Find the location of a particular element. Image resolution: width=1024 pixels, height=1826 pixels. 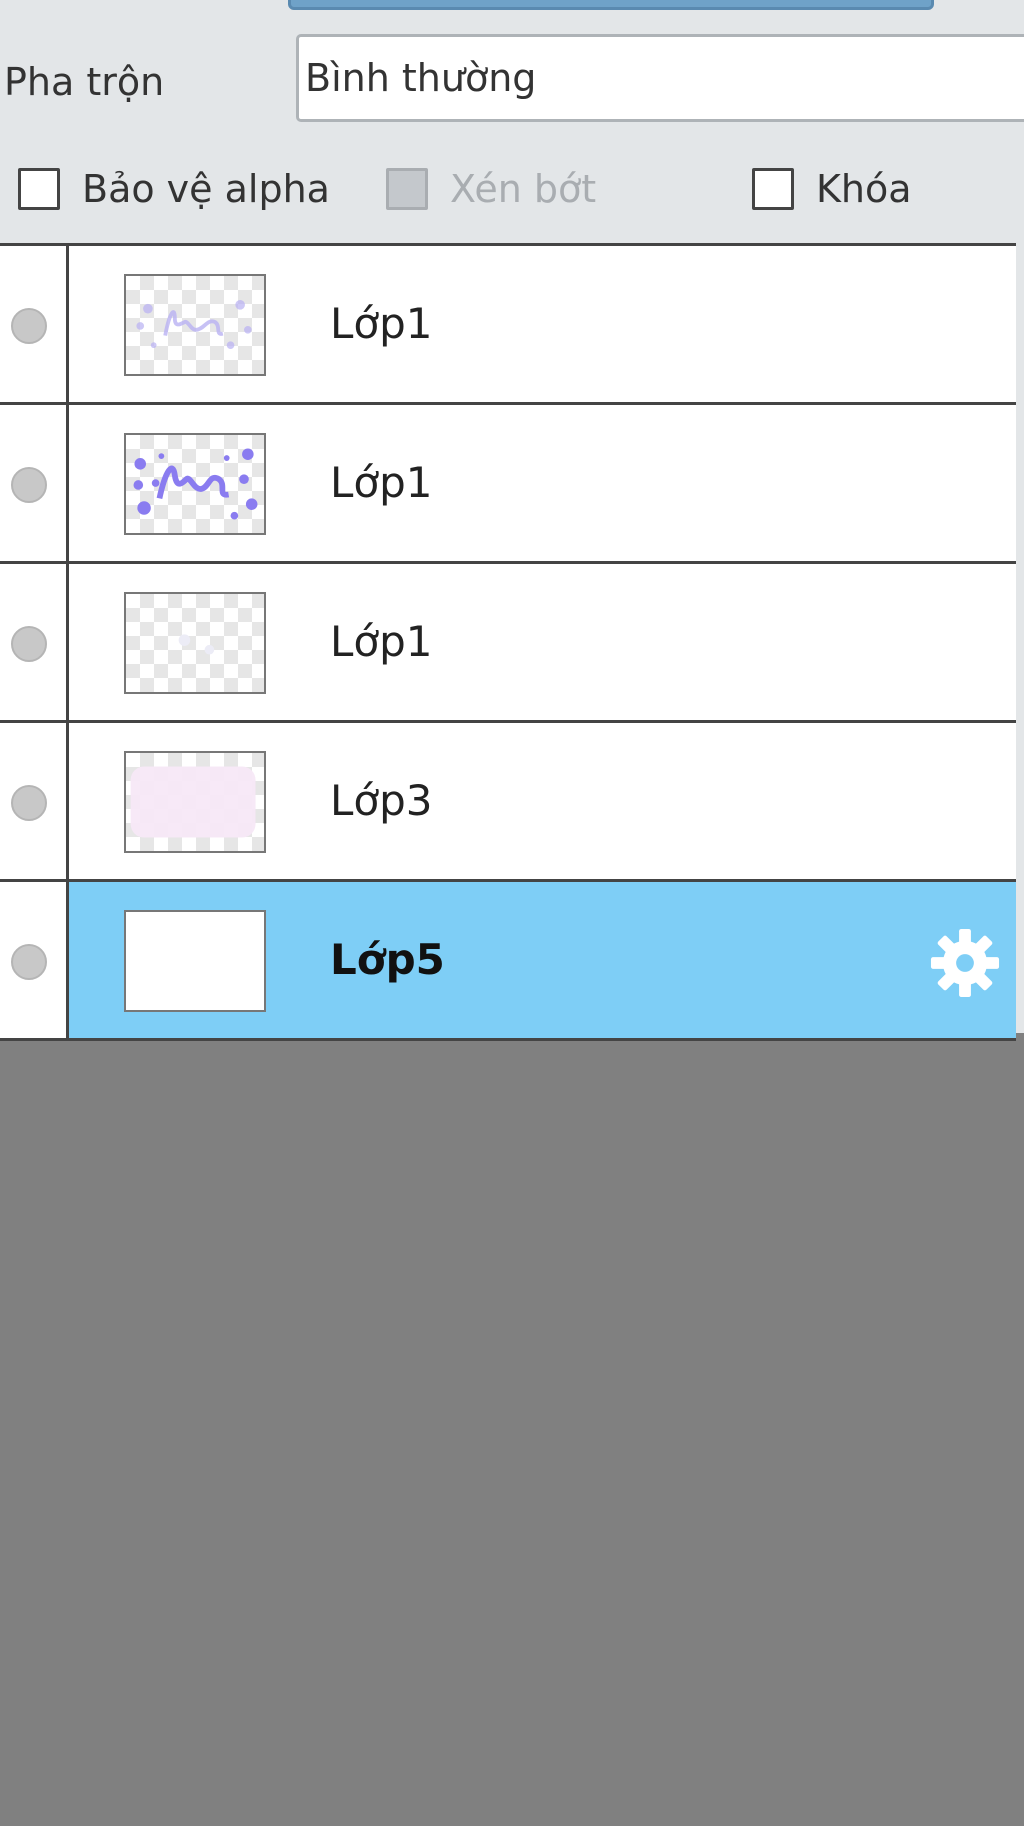

layer-name: Lớp3 is located at coordinates (381, 800).